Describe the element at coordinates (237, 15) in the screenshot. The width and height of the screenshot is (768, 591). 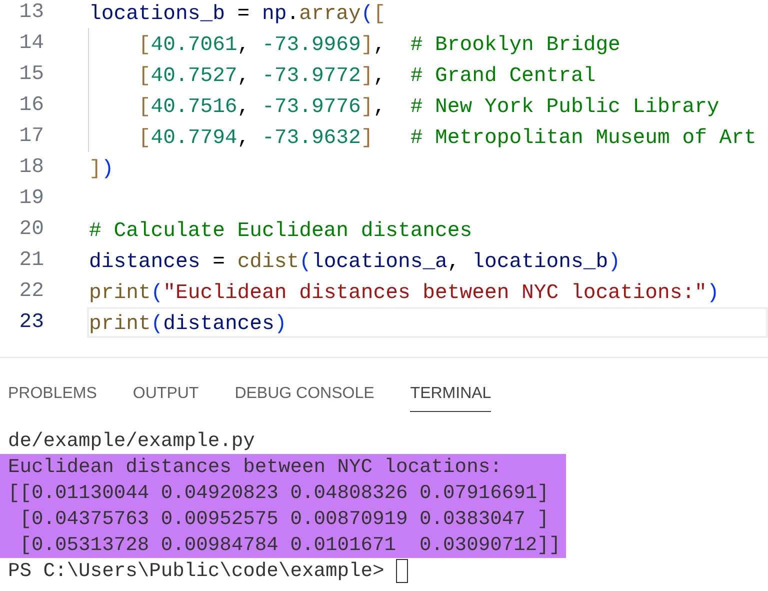
I see `code-line: locations_b = np.array([` at that location.